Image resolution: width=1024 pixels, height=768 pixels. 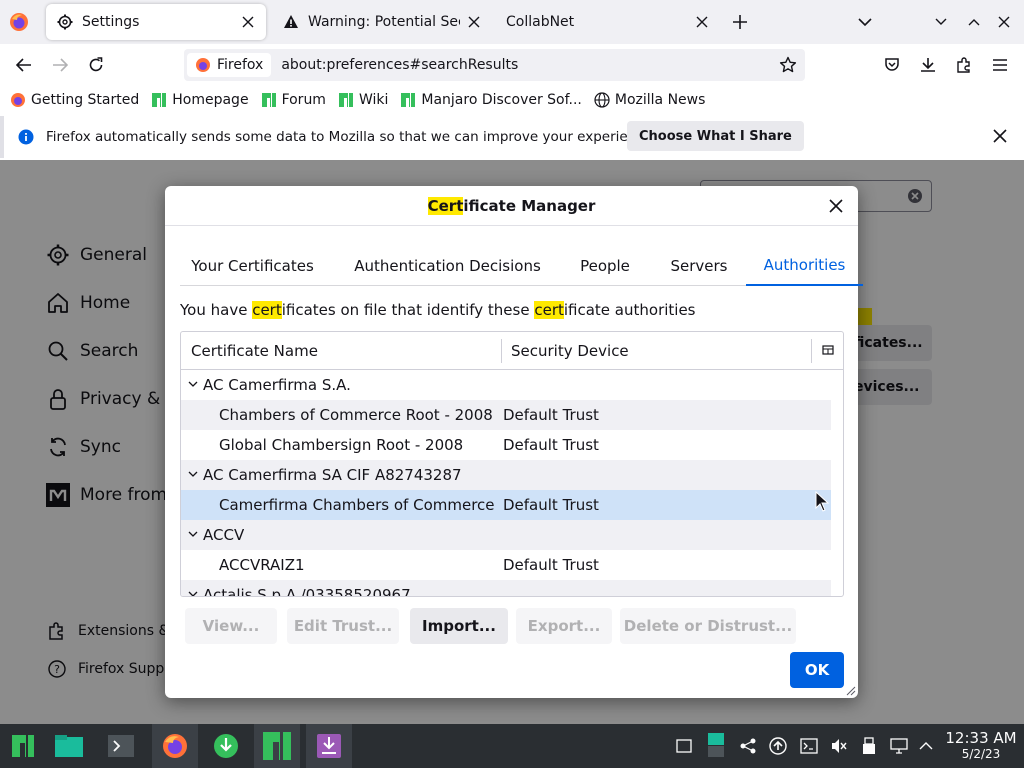 What do you see at coordinates (224, 535) in the screenshot?
I see `cert-group-name: ACCV` at bounding box center [224, 535].